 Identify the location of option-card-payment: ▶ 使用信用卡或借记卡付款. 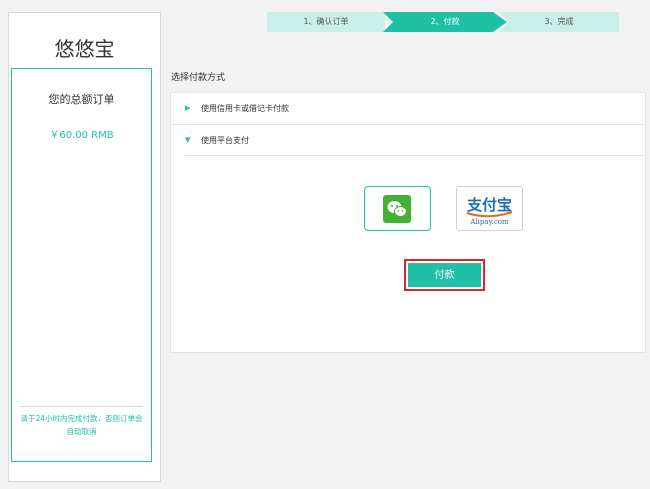
(408, 109).